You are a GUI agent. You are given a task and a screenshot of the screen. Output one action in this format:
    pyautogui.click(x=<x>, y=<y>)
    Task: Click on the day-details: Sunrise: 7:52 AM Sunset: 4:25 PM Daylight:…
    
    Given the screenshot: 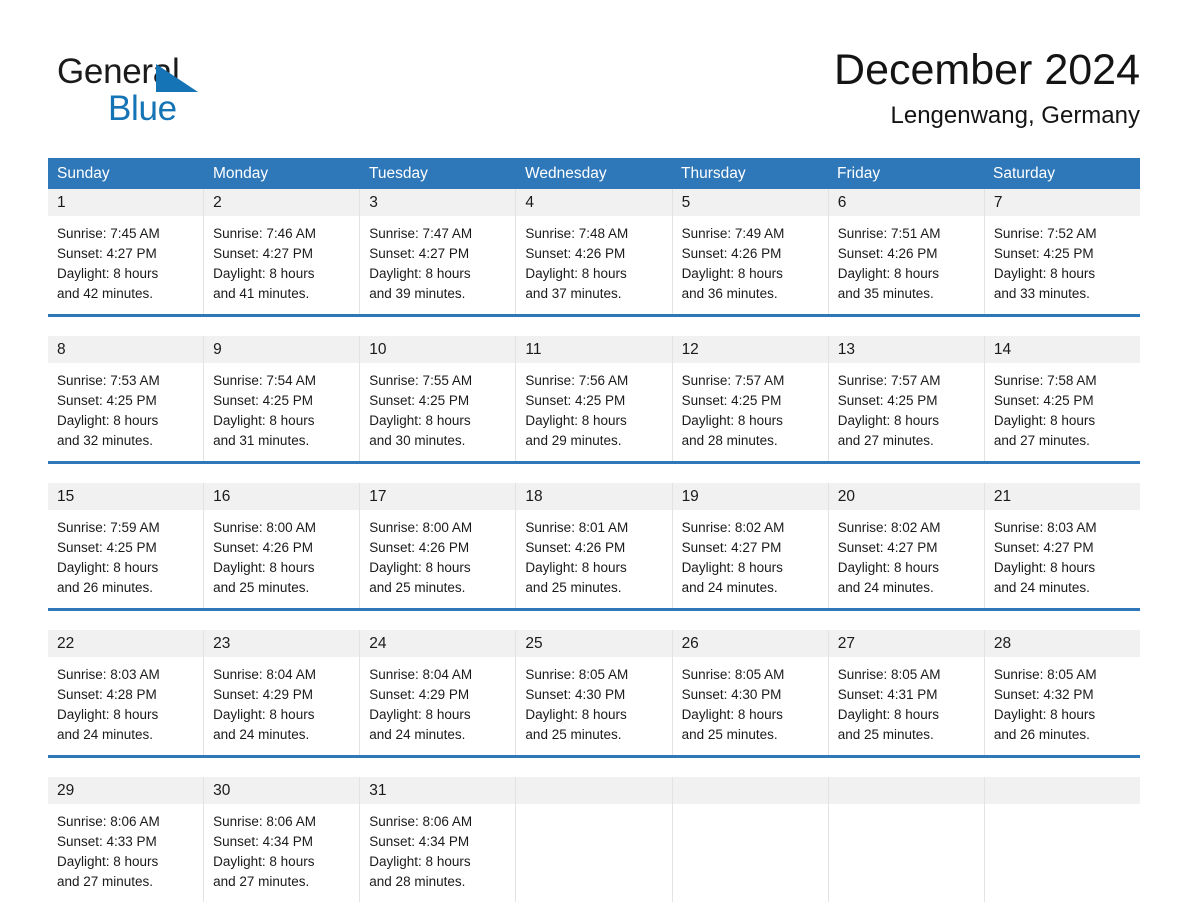 What is the action you would take?
    pyautogui.click(x=1062, y=265)
    